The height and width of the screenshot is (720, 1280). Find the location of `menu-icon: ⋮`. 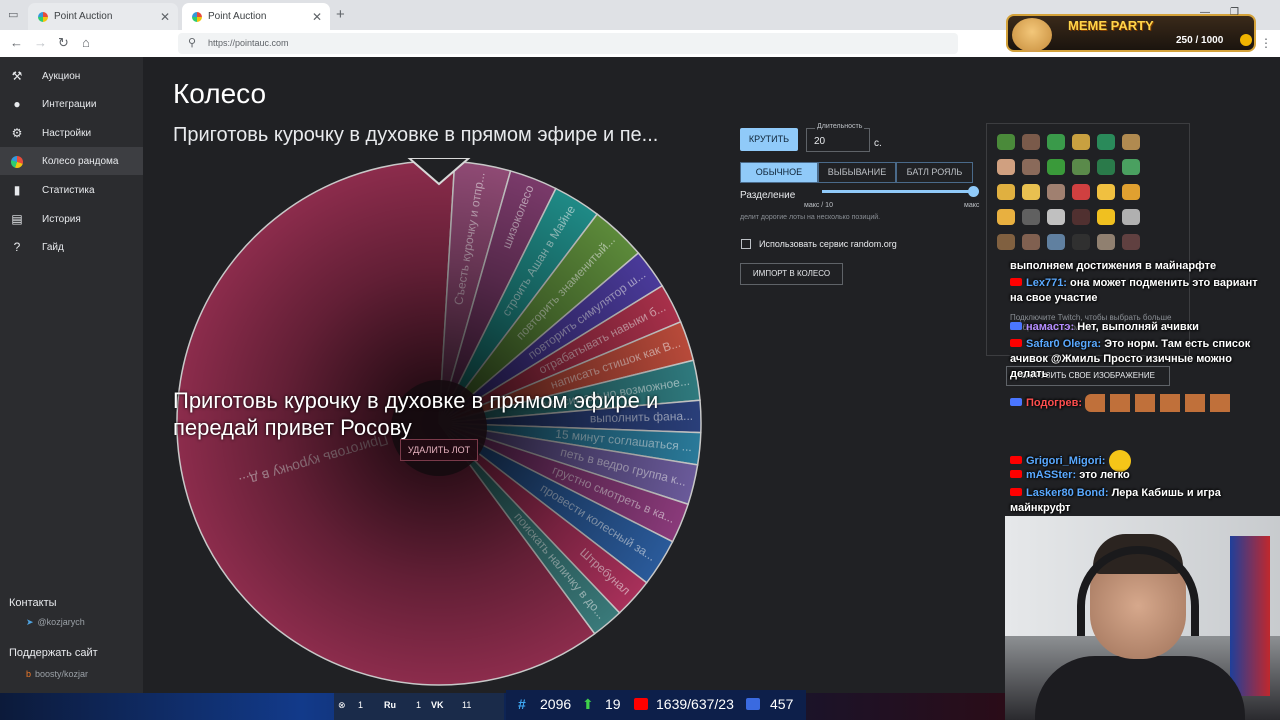

menu-icon: ⋮ is located at coordinates (1266, 43).